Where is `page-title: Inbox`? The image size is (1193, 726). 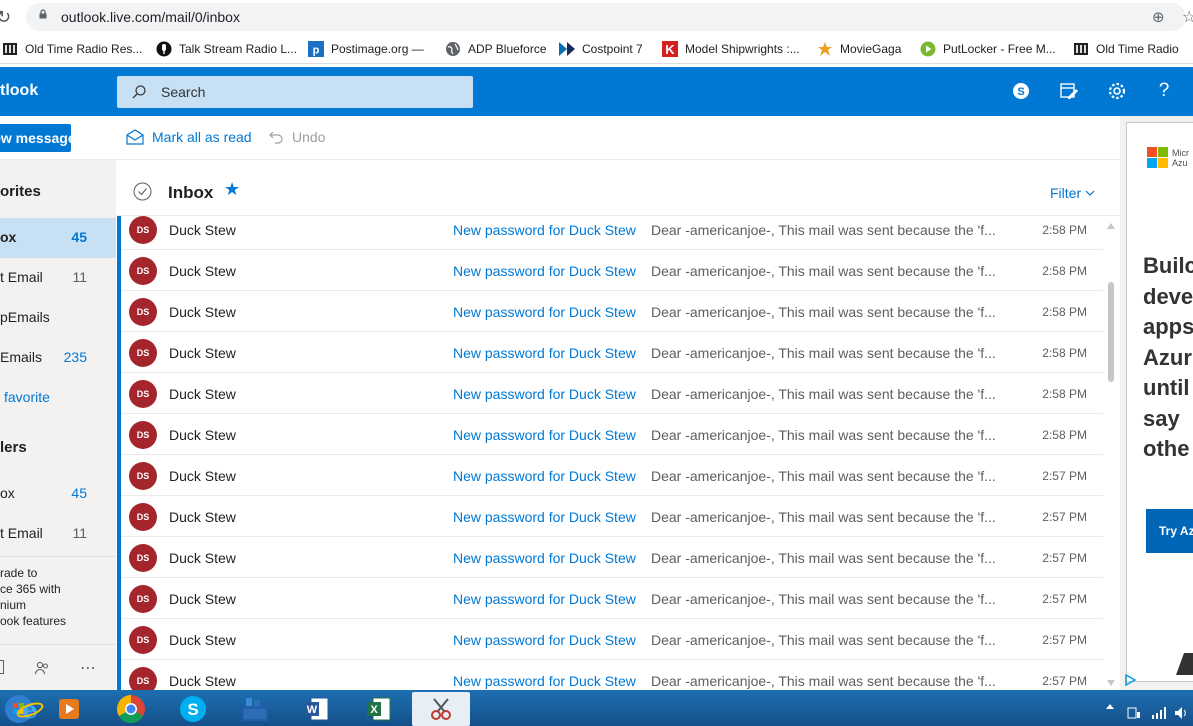
page-title: Inbox is located at coordinates (191, 192).